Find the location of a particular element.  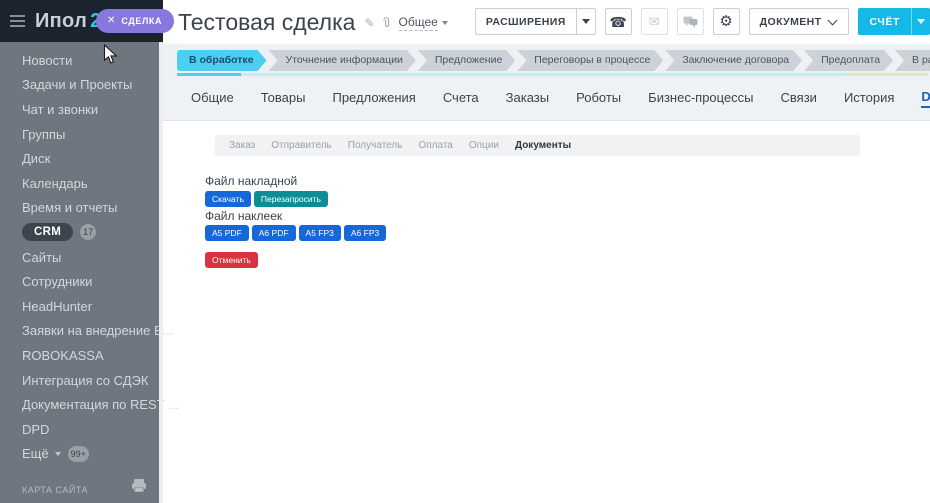

logo-text: Ипол is located at coordinates (61, 20).